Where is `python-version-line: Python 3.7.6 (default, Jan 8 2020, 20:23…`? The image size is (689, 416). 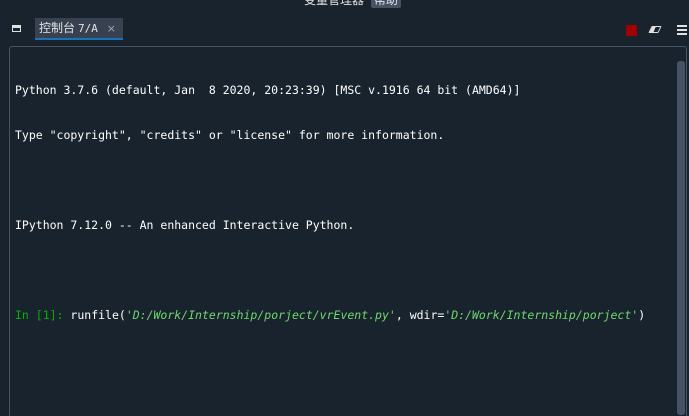
python-version-line: Python 3.7.6 (default, Jan 8 2020, 20:23… is located at coordinates (268, 90).